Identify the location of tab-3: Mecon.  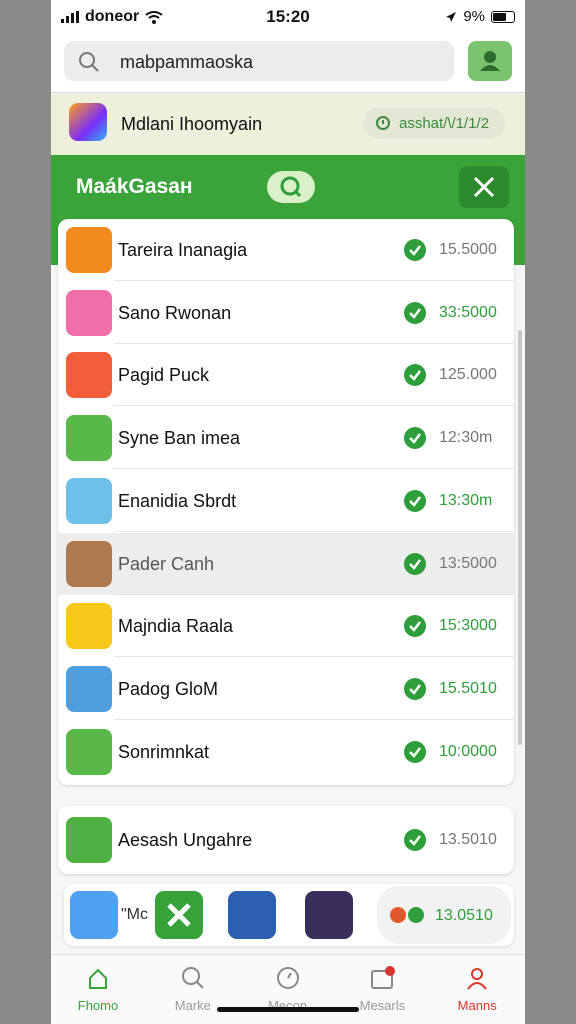
(288, 989).